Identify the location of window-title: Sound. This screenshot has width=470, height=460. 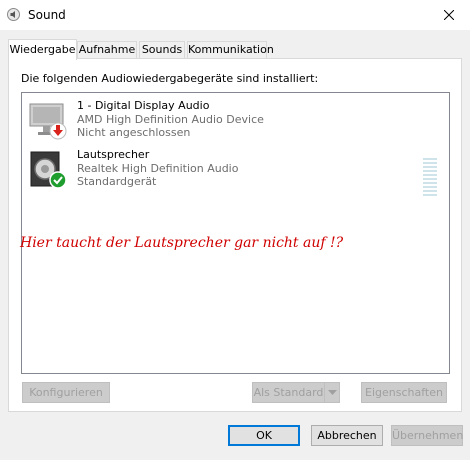
(47, 15).